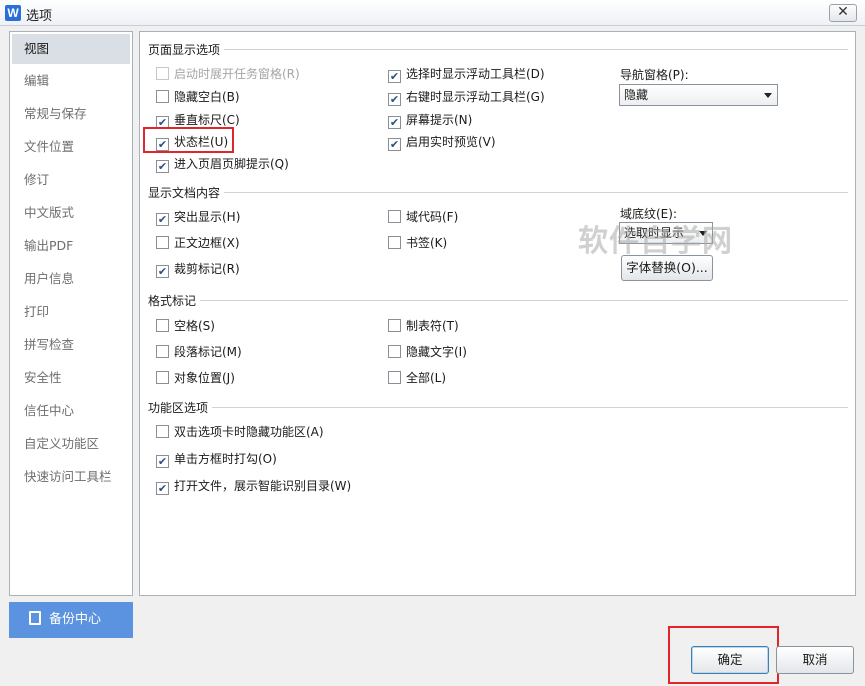 This screenshot has height=686, width=865. I want to click on field-shading-value: 选取时显示, so click(654, 233).